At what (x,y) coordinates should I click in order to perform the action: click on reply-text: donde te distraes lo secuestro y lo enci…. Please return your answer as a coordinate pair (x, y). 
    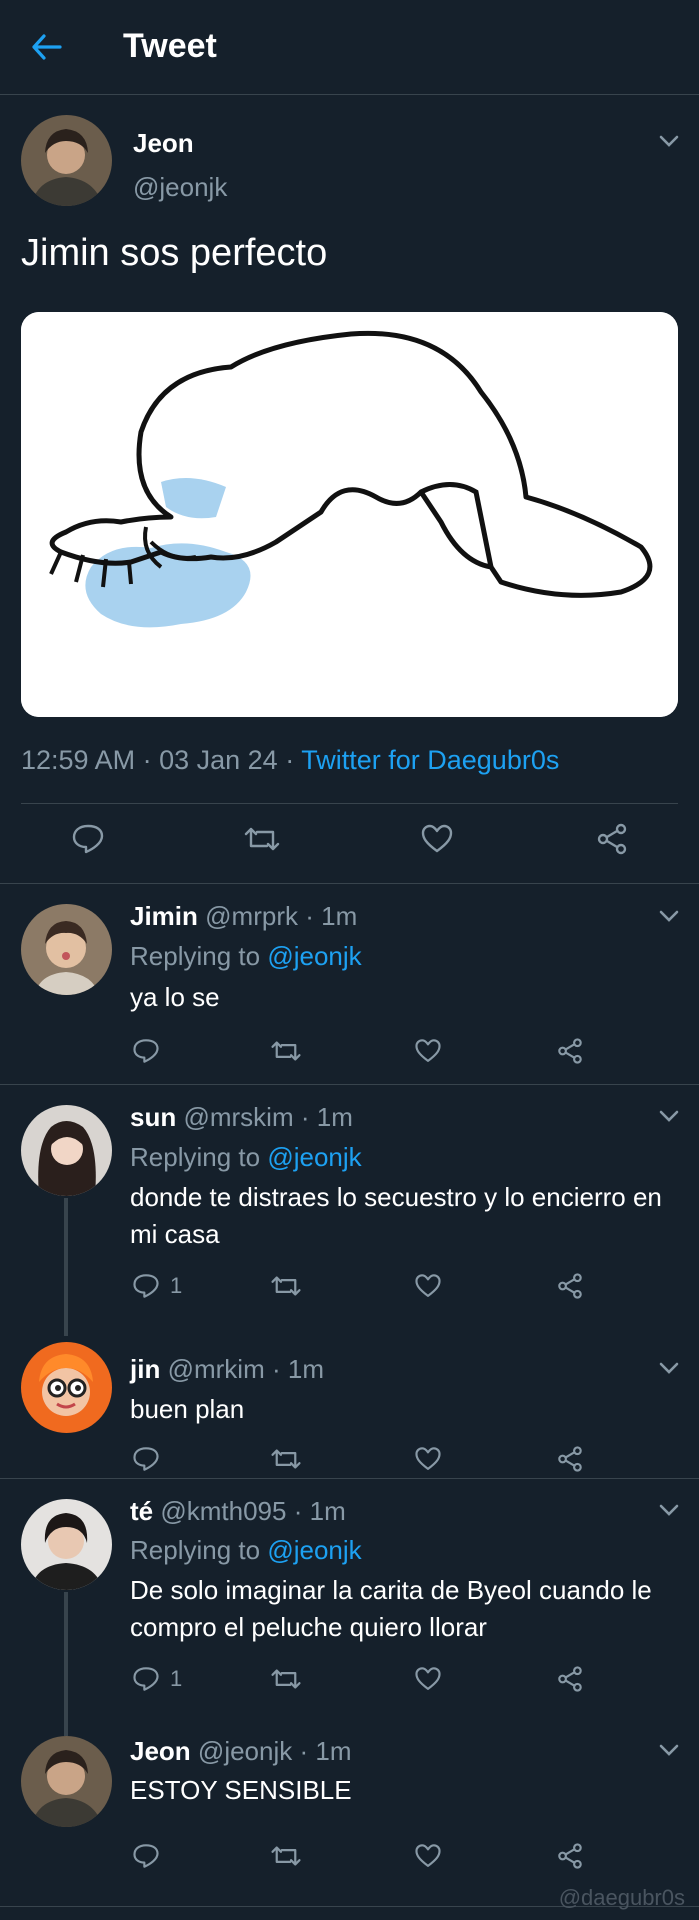
    Looking at the image, I should click on (396, 1215).